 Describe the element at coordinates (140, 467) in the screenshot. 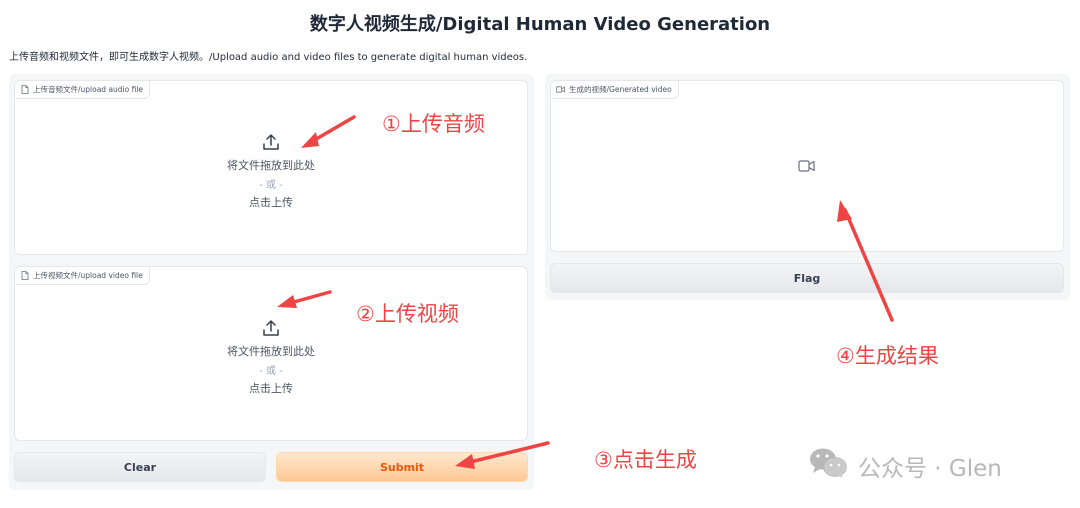

I see `clear-button: Clear` at that location.